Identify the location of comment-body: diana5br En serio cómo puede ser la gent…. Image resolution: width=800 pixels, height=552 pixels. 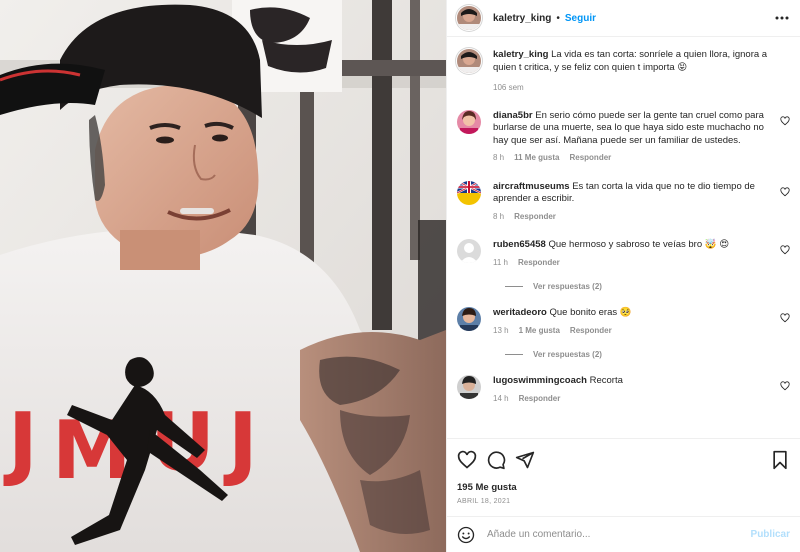
(641, 137).